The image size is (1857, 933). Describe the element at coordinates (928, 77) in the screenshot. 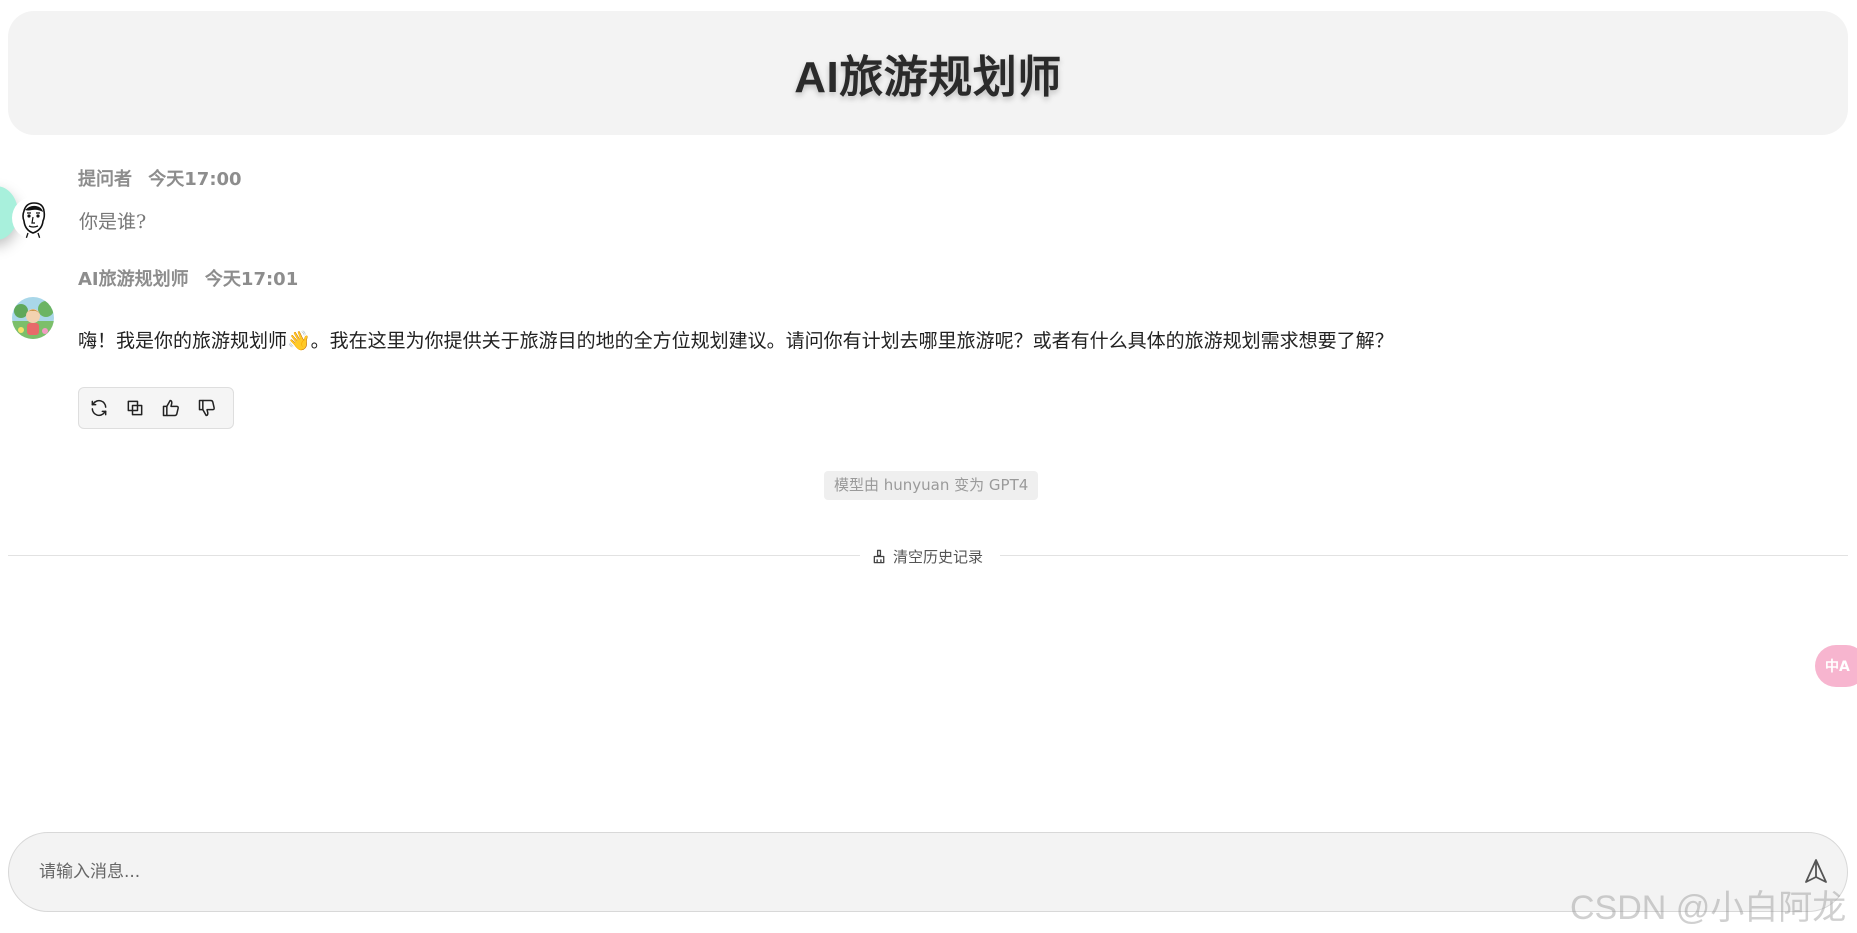

I see `page-title: AI旅游规划师` at that location.